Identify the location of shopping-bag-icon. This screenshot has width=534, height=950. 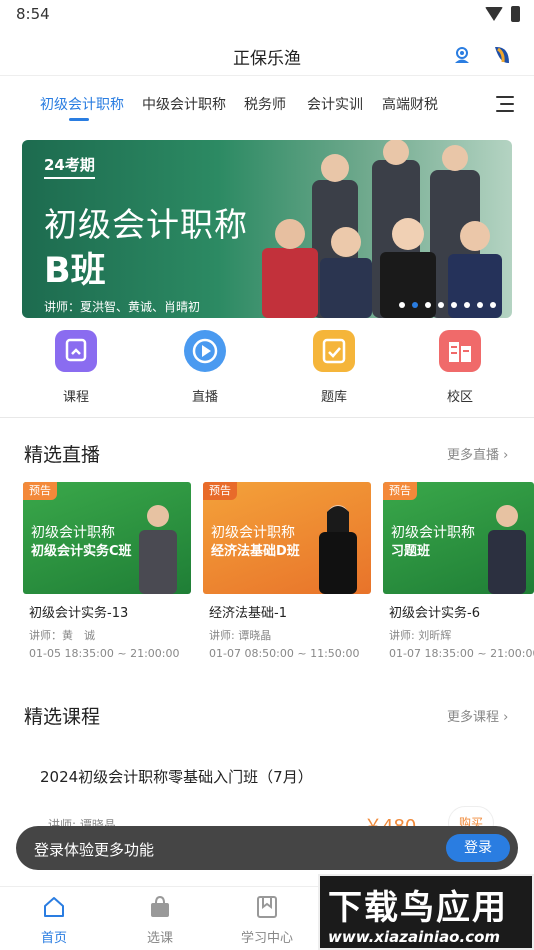
(160, 906).